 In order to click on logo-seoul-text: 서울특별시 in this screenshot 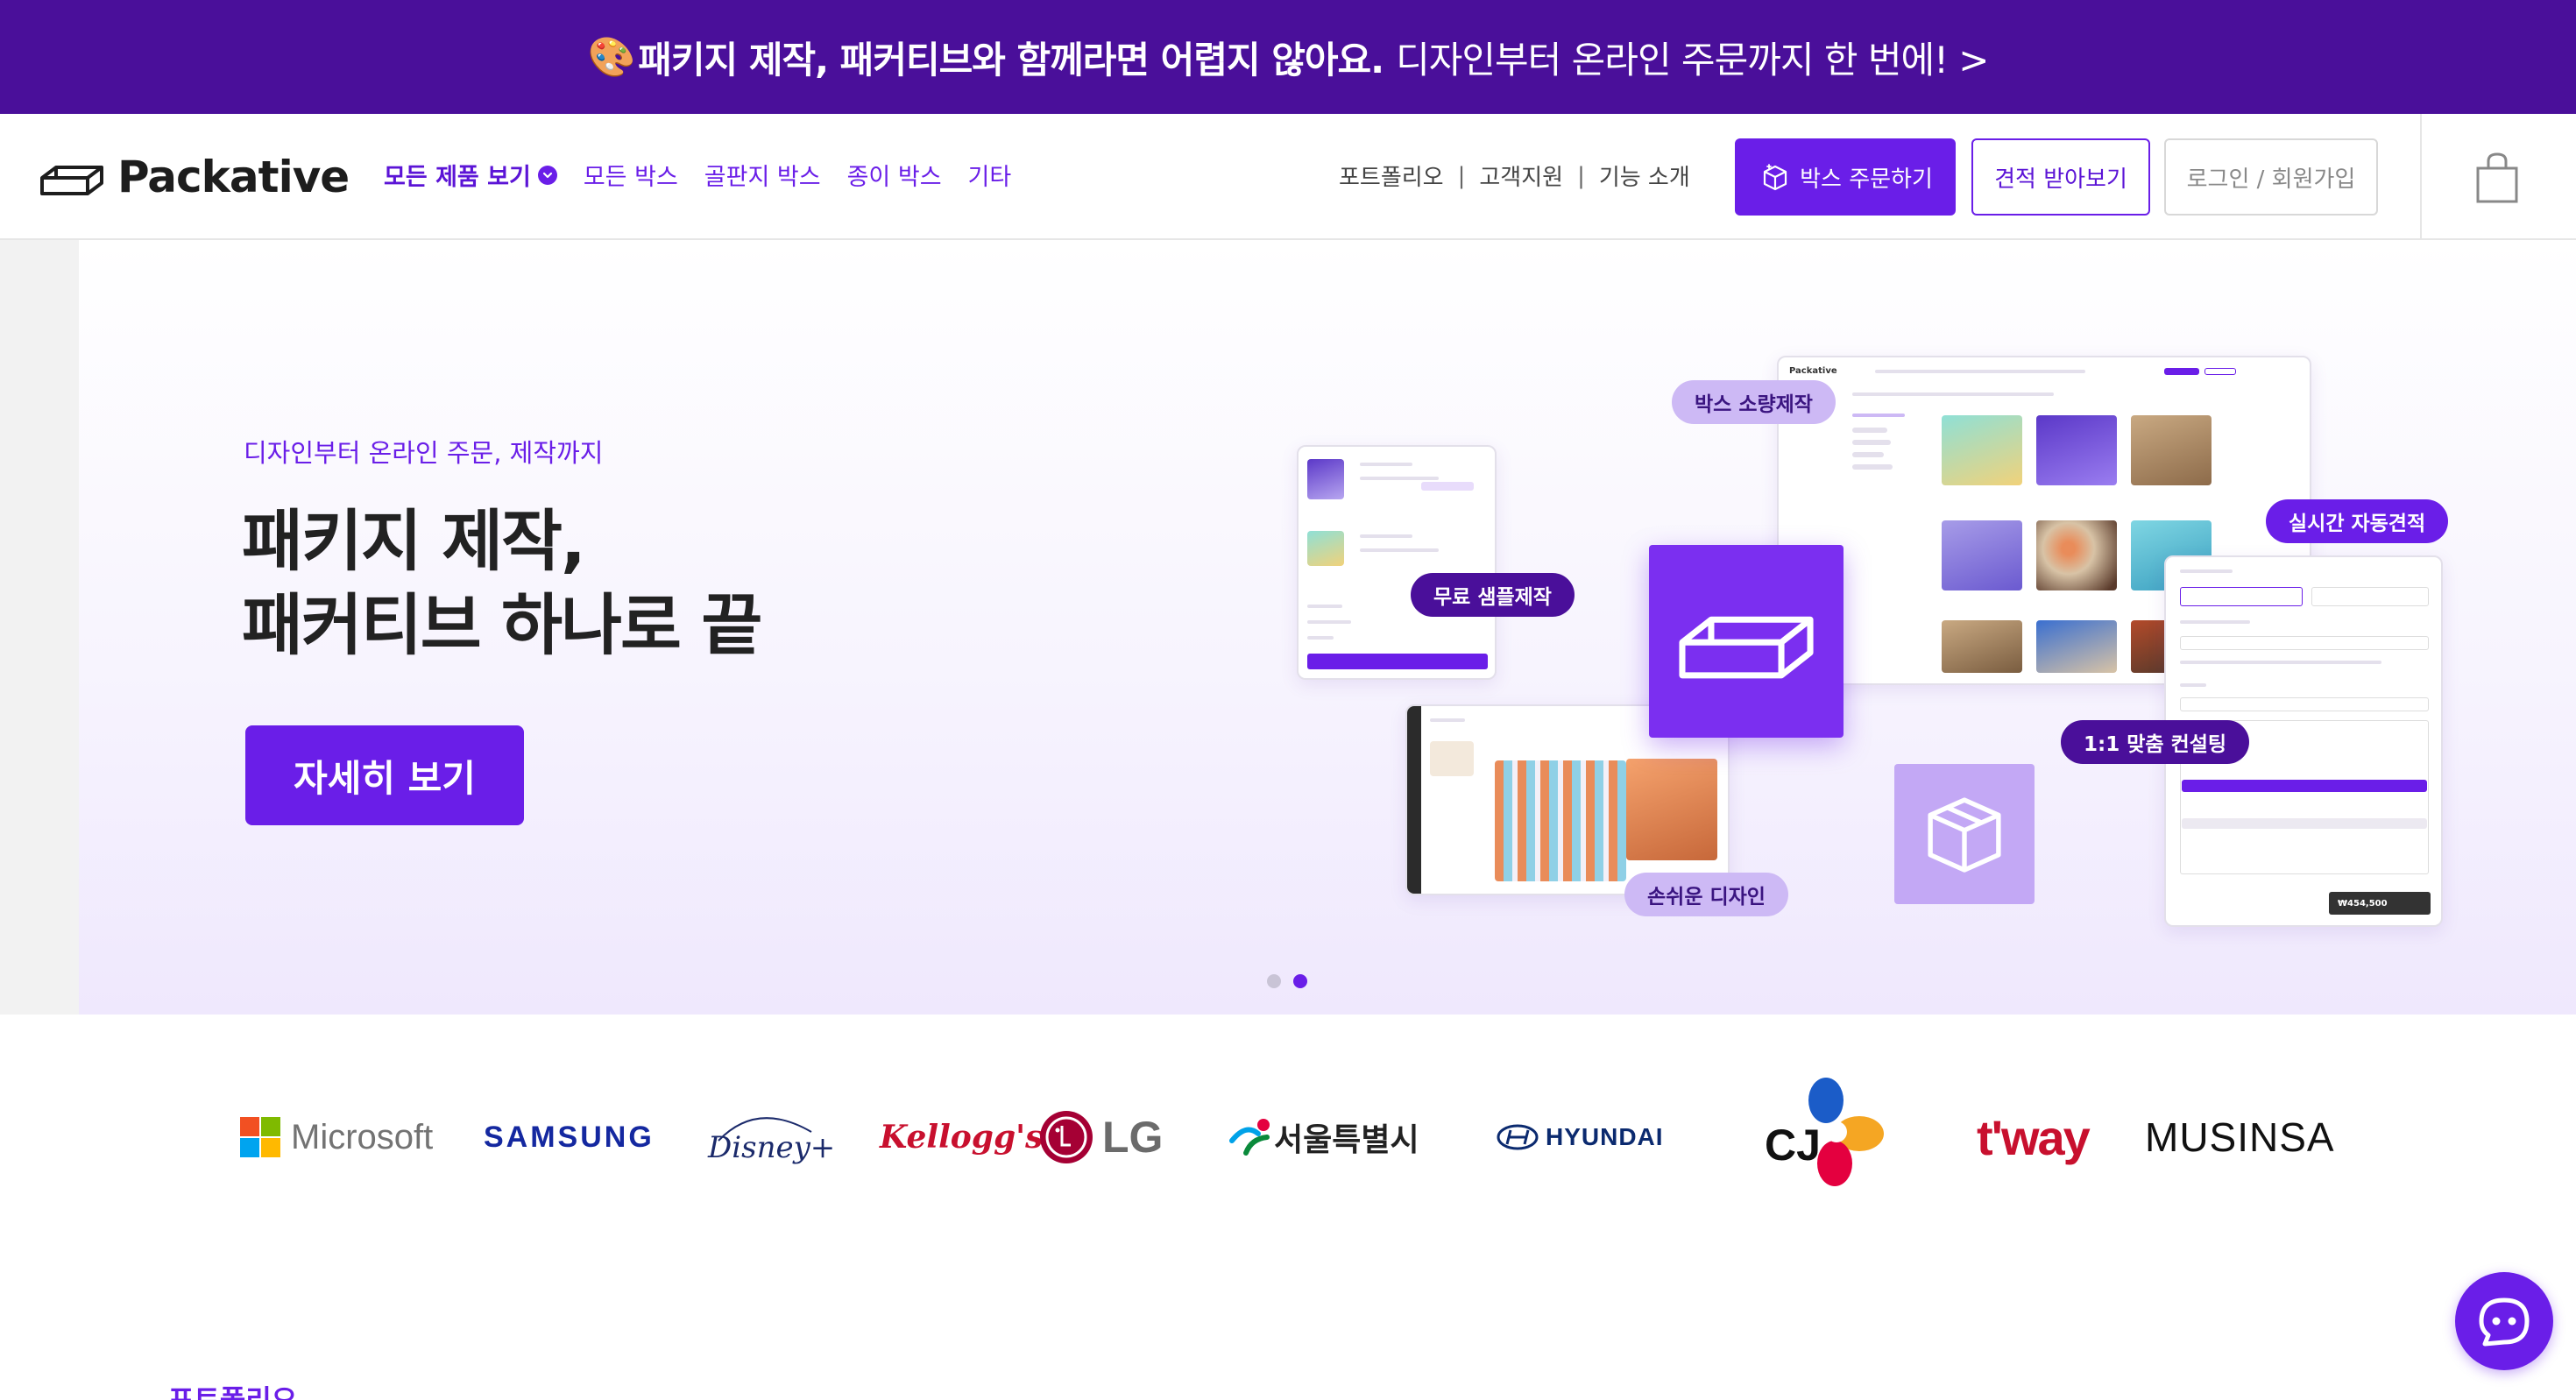, I will do `click(1346, 1140)`.